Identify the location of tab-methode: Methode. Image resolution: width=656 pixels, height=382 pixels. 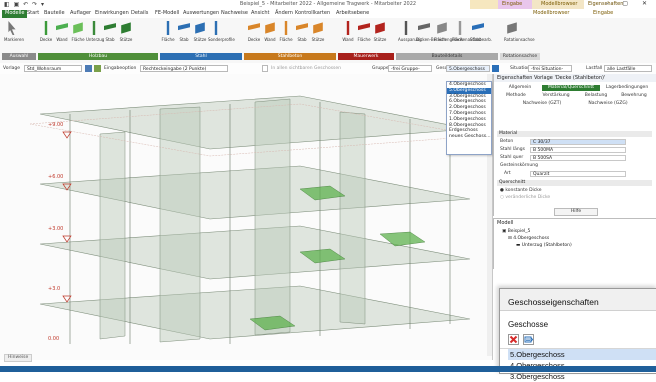
(516, 96).